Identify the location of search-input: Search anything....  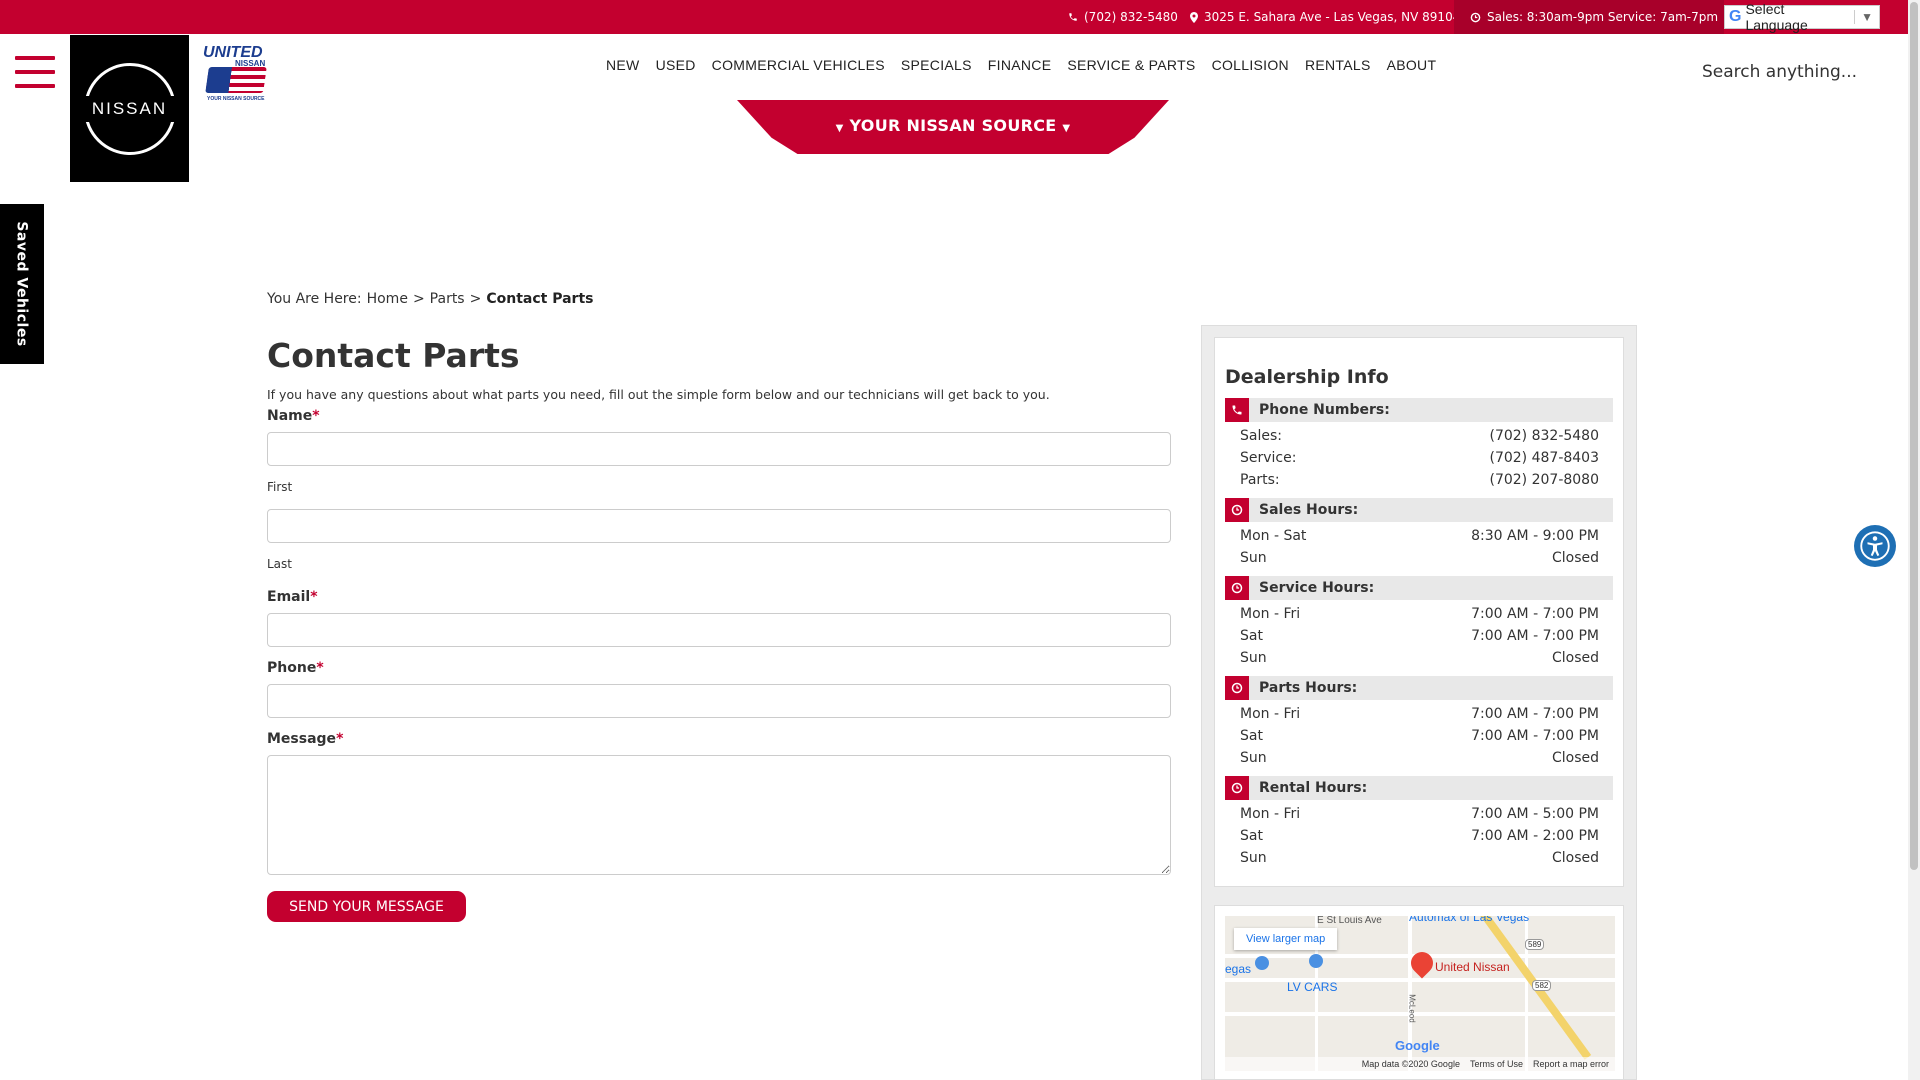
(1779, 72).